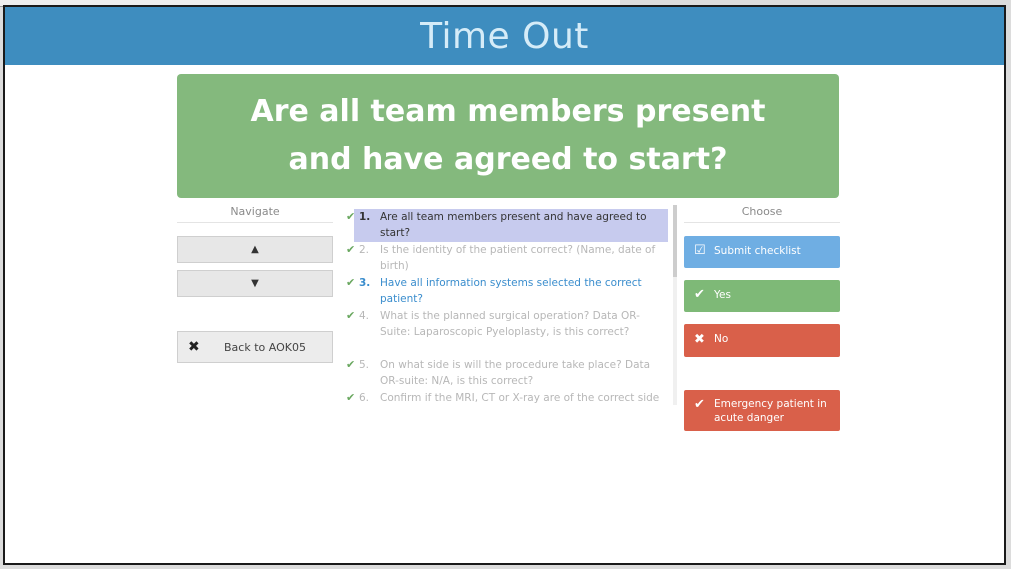 The height and width of the screenshot is (569, 1011). I want to click on title-bar: Time Out, so click(504, 36).